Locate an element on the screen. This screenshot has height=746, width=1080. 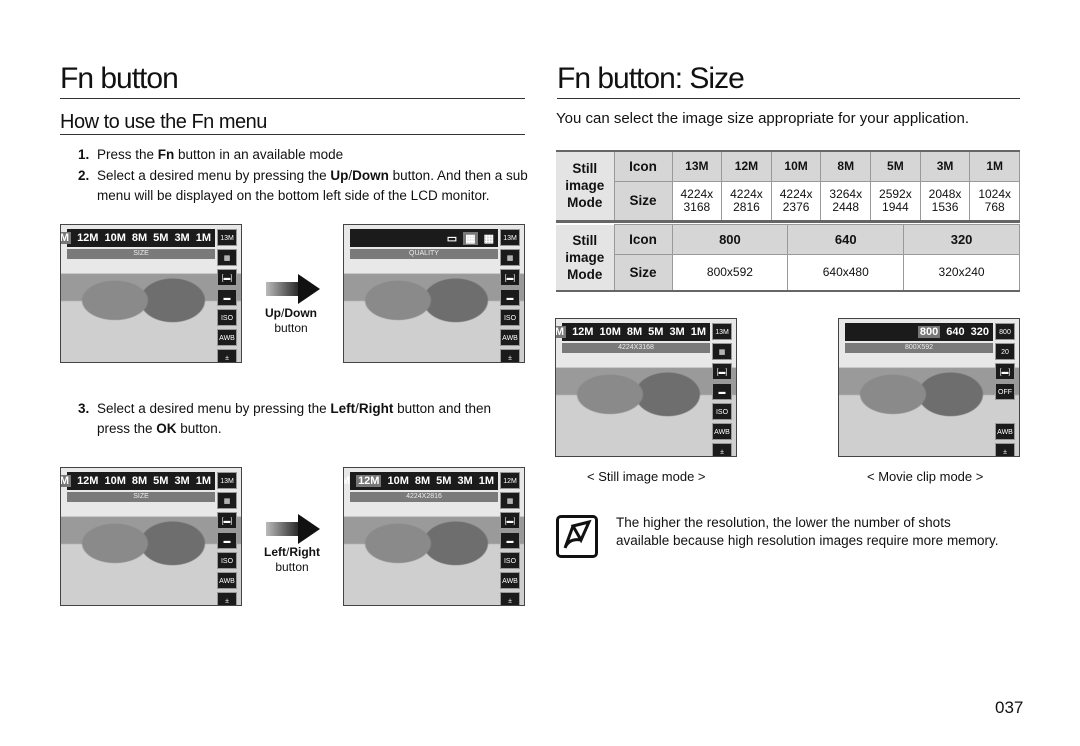
step-text: Press the Fn button in an available mode is located at coordinates (220, 154).